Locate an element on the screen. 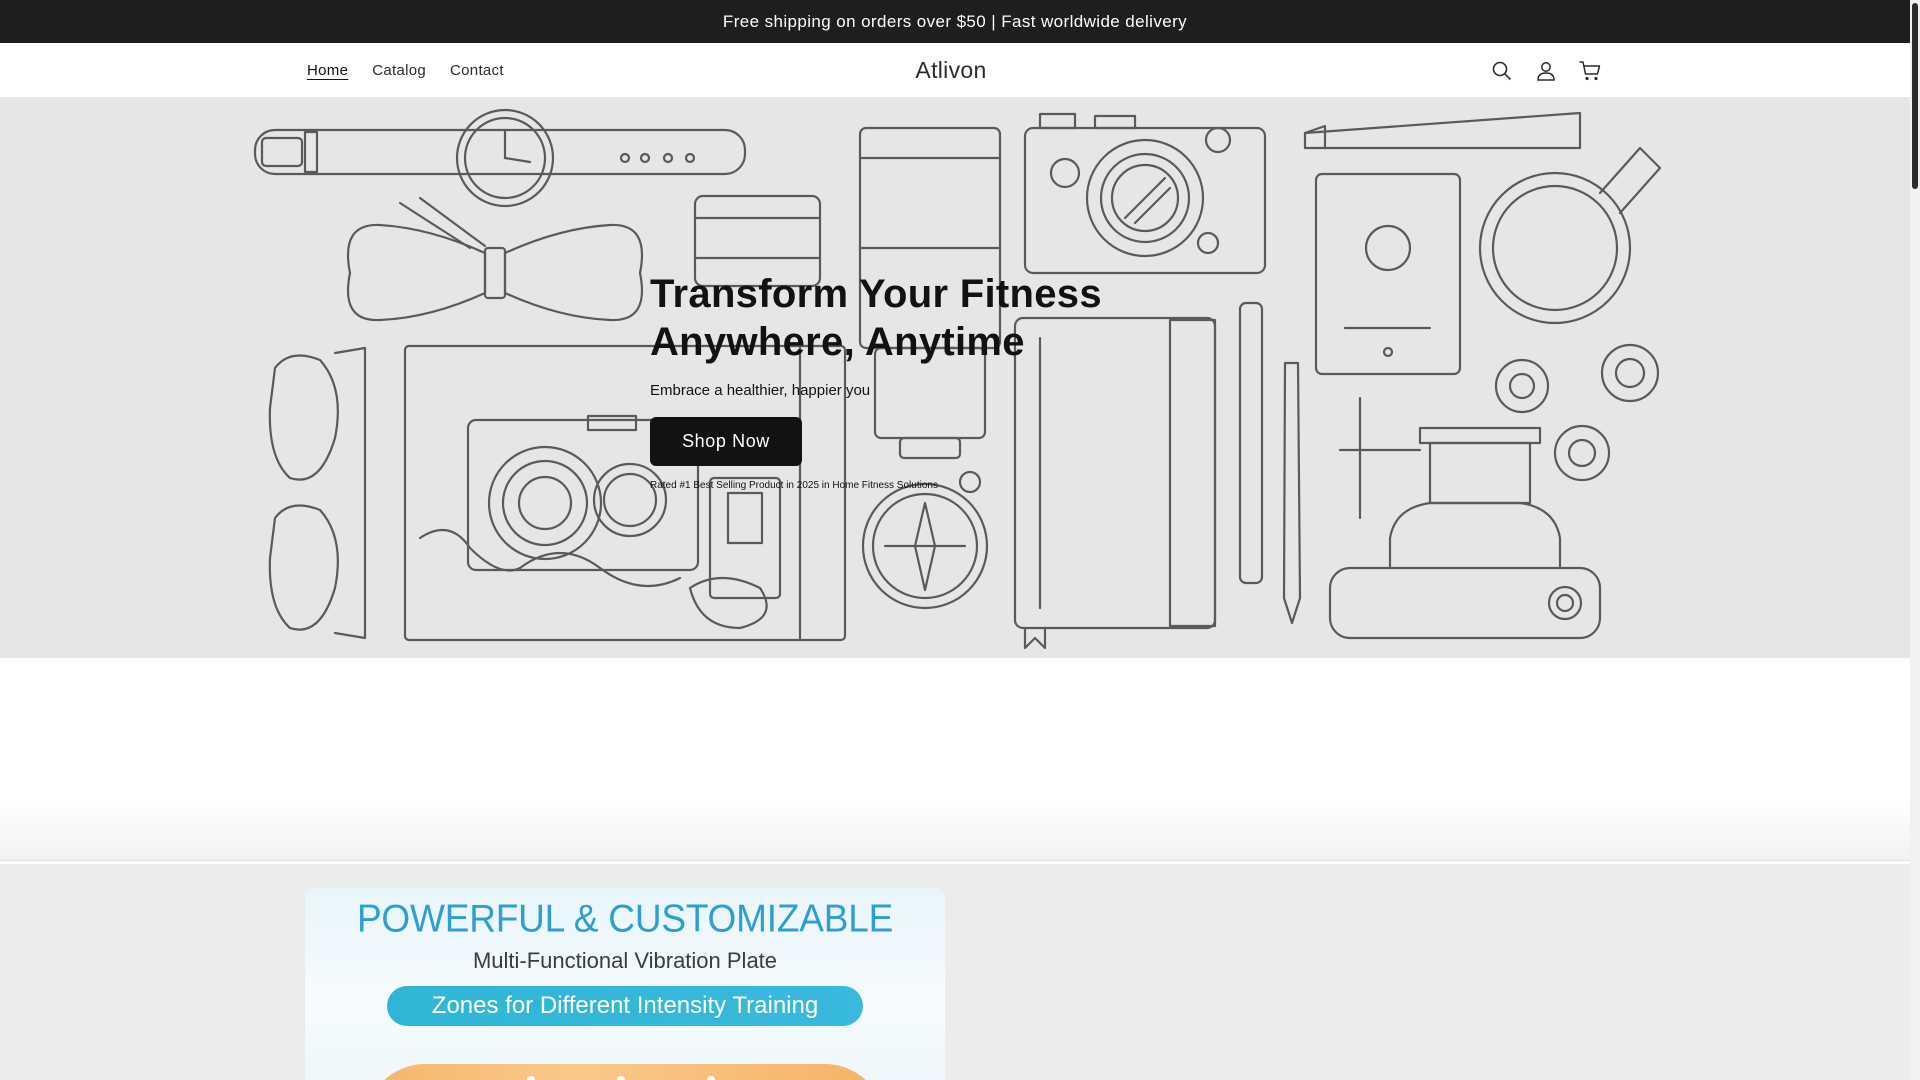 This screenshot has width=1920, height=1080. site-logo: Atlivon is located at coordinates (950, 70).